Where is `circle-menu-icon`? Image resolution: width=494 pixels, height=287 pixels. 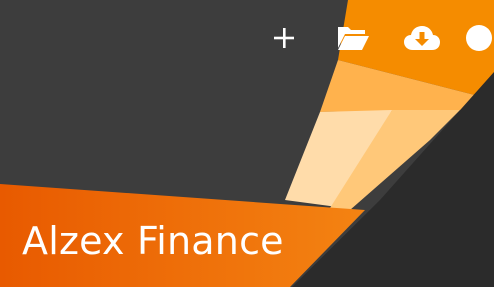
circle-menu-icon is located at coordinates (479, 38).